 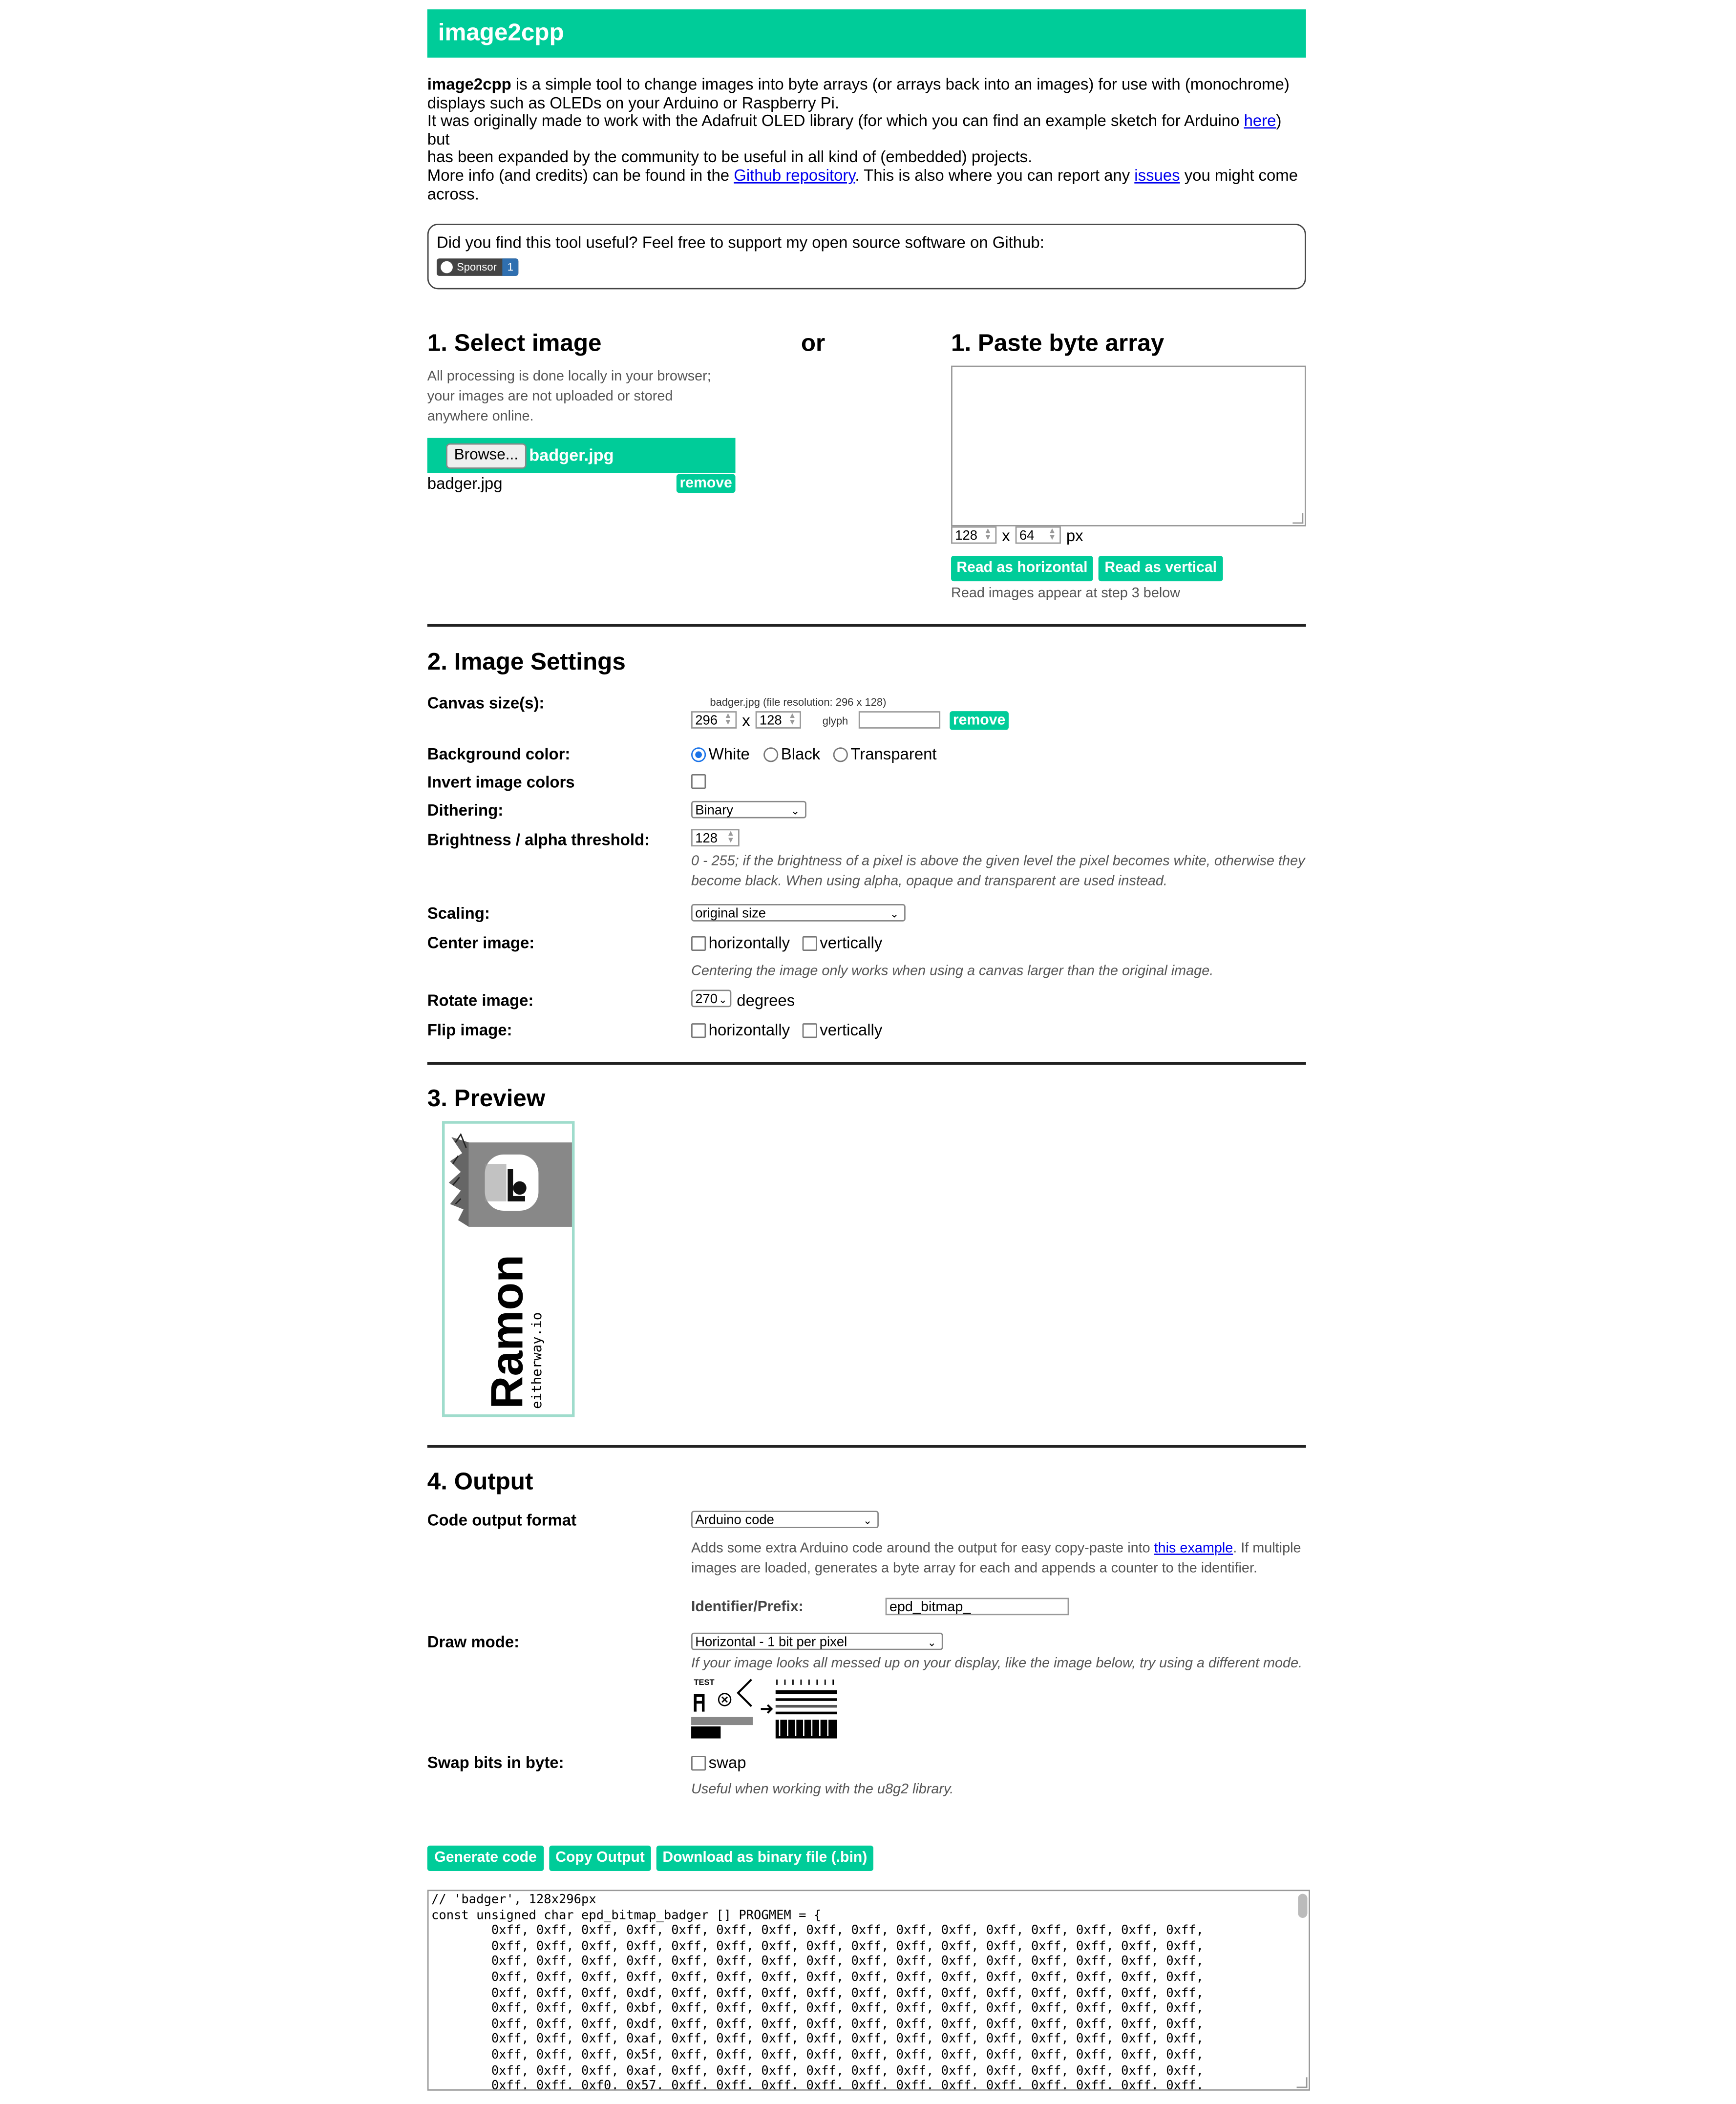 What do you see at coordinates (571, 455) in the screenshot?
I see `selected-file-name: badger.jpg` at bounding box center [571, 455].